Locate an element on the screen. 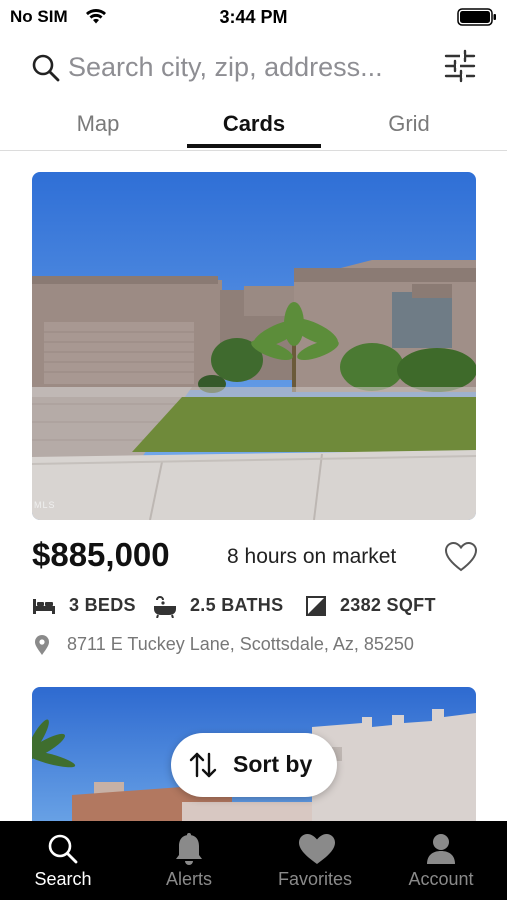  status-time: 3:44 PM is located at coordinates (253, 17).